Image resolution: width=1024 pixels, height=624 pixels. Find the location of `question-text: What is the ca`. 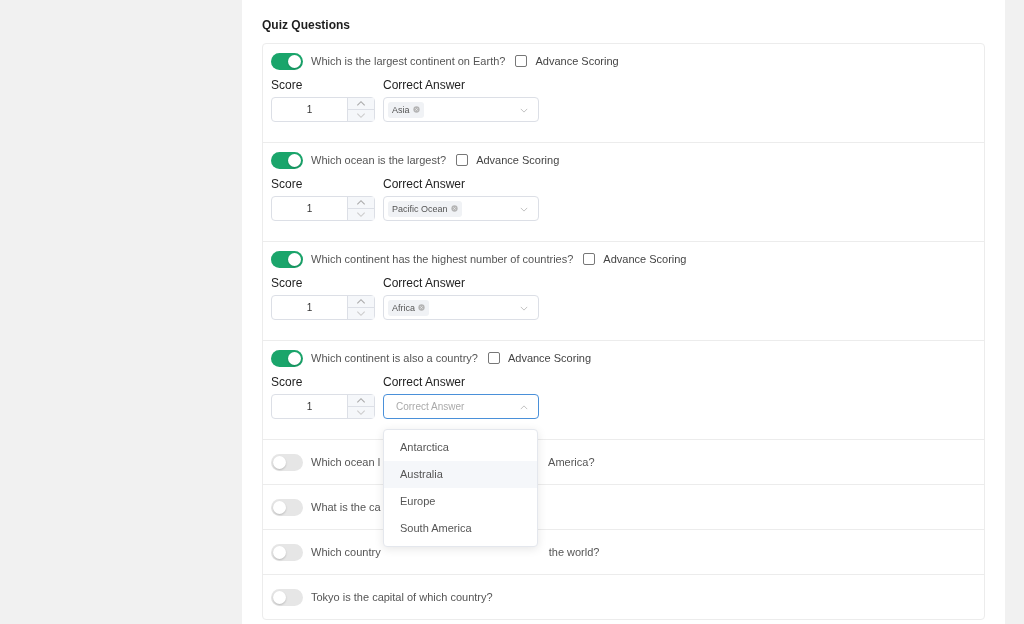

question-text: What is the ca is located at coordinates (346, 507).